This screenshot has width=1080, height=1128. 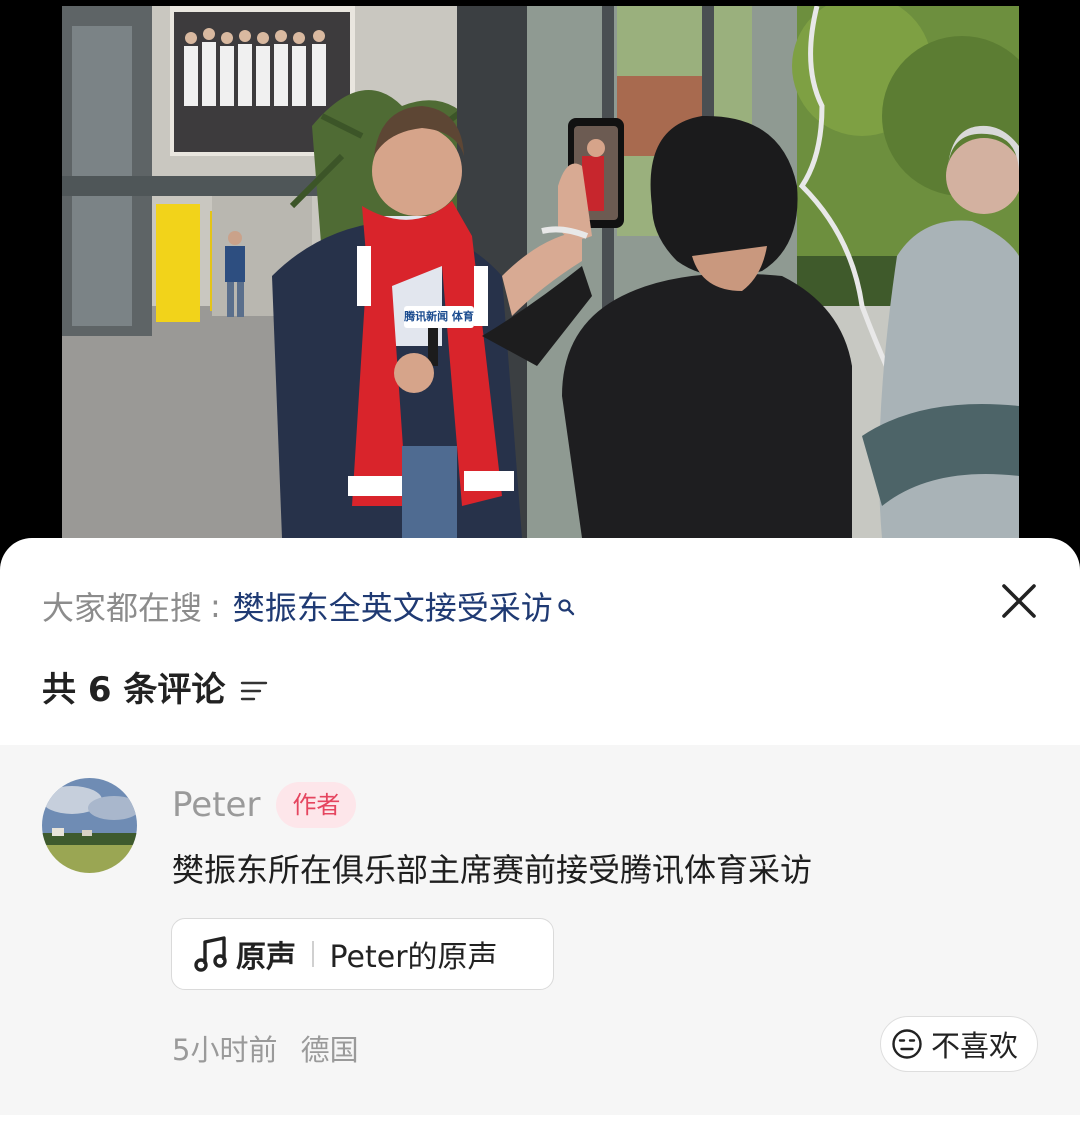 I want to click on comment-meta: 5小时前 德国, so click(x=265, y=1048).